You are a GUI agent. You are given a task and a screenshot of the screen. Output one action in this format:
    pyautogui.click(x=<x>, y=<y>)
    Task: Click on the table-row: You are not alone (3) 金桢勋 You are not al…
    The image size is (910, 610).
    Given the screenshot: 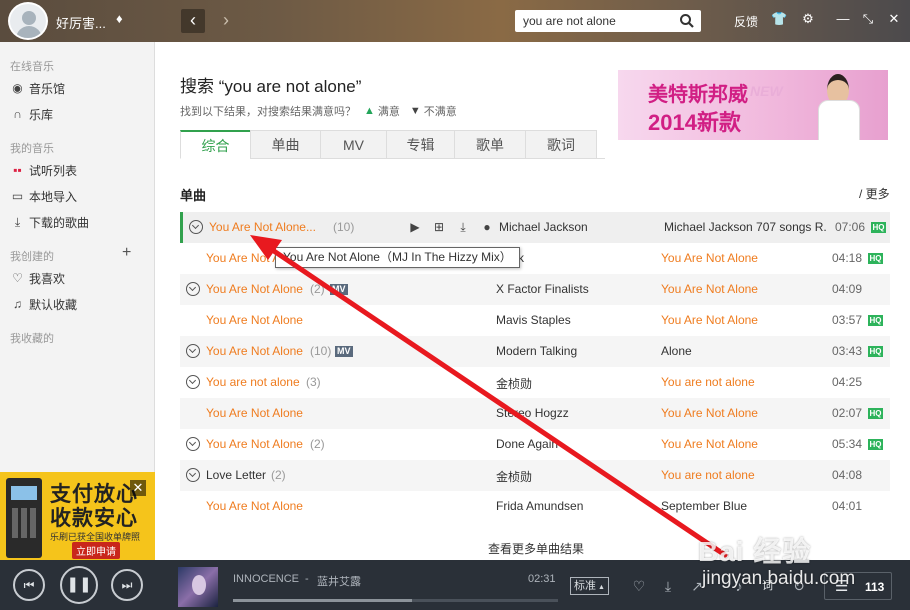 What is the action you would take?
    pyautogui.click(x=535, y=382)
    